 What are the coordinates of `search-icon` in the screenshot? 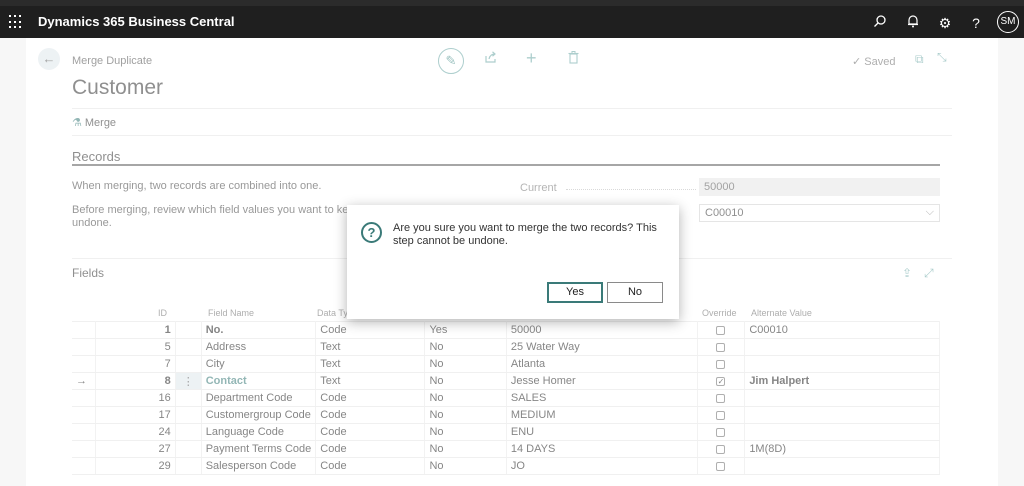 It's located at (880, 23).